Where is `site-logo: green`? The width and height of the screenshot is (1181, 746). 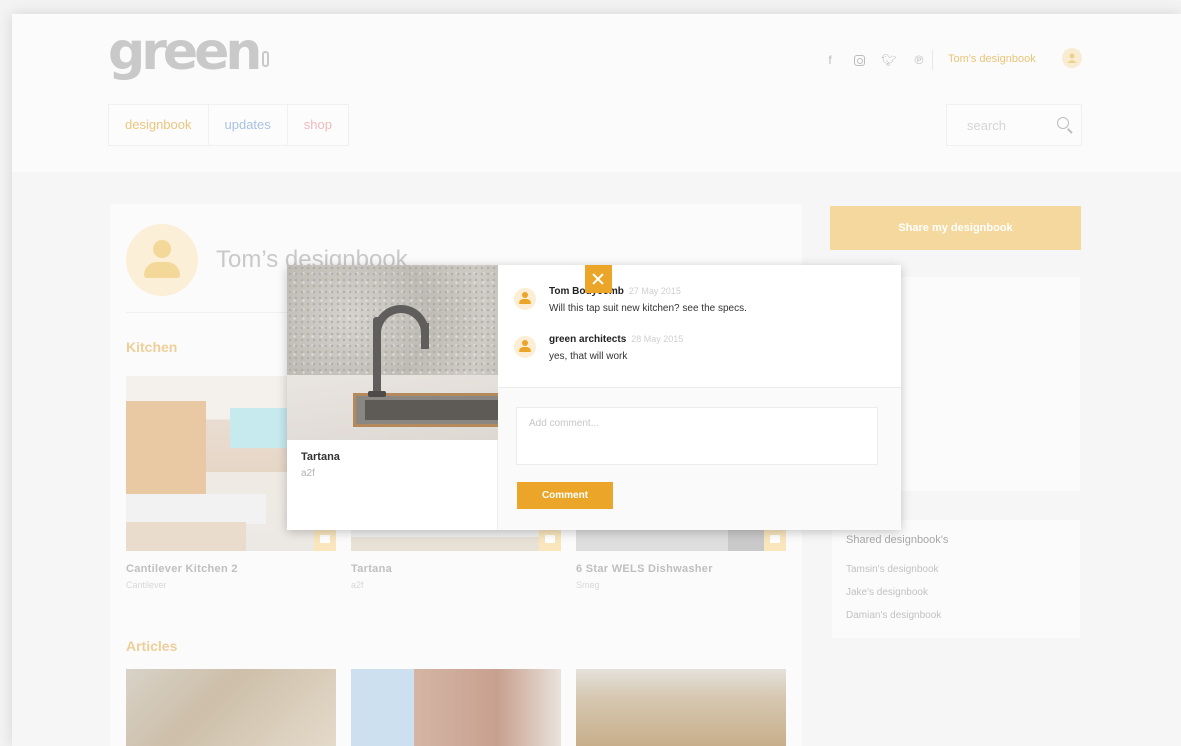
site-logo: green is located at coordinates (189, 52).